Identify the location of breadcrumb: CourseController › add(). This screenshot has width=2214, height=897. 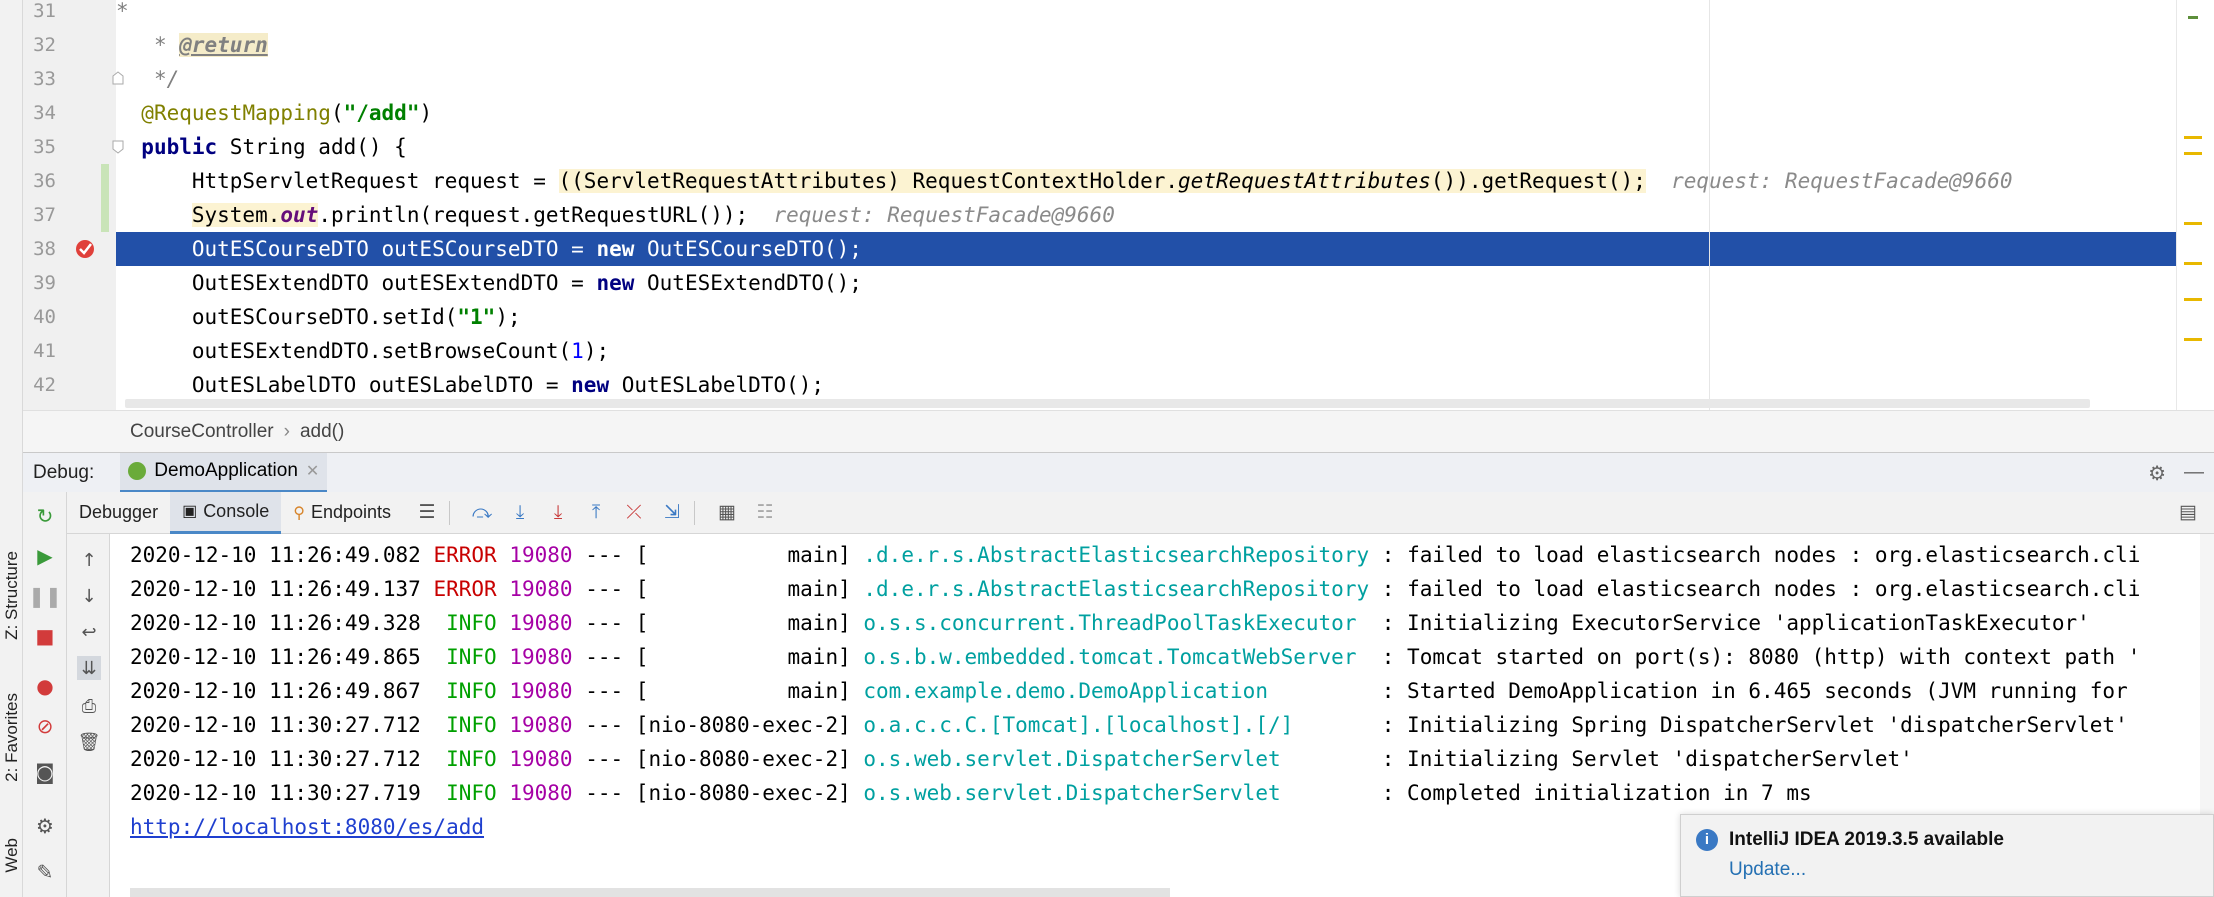
(1118, 431).